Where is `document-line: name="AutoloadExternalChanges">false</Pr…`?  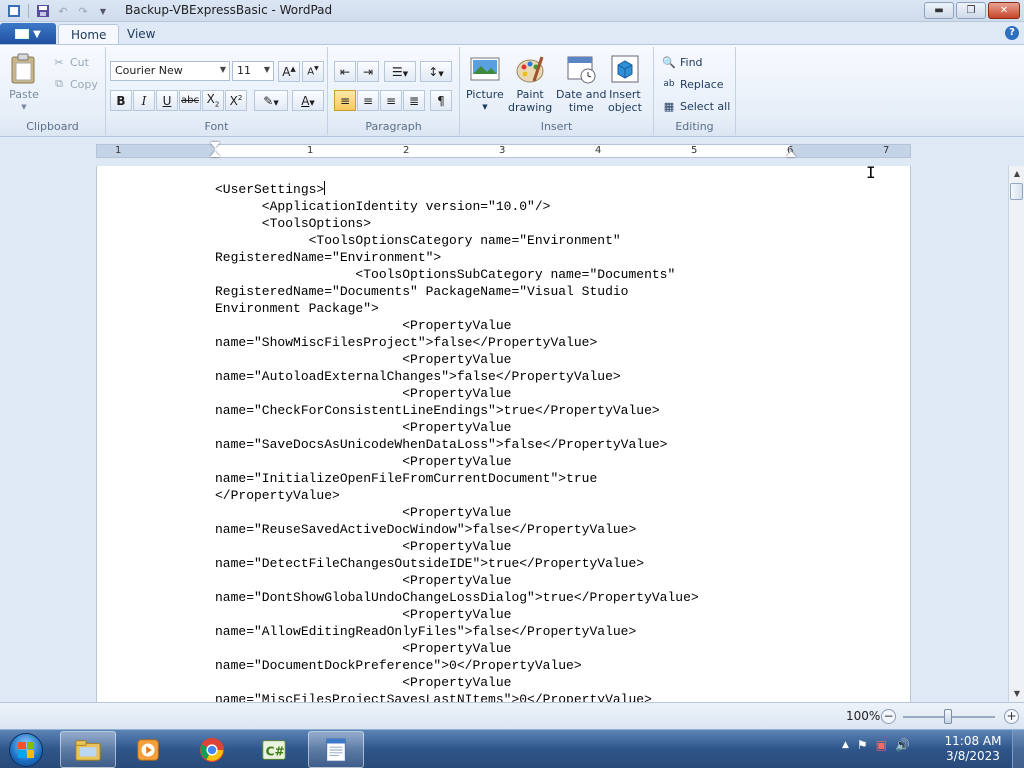 document-line: name="AutoloadExternalChanges">false</Pr… is located at coordinates (515, 376).